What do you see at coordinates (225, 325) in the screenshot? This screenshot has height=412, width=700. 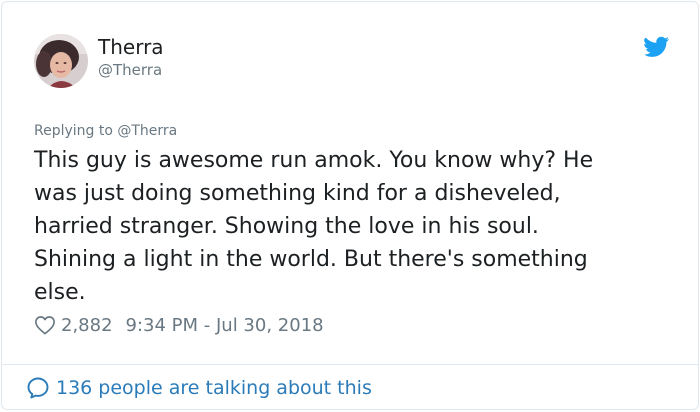 I see `timestamp: 9:34 PM - Jul 30, 2018` at bounding box center [225, 325].